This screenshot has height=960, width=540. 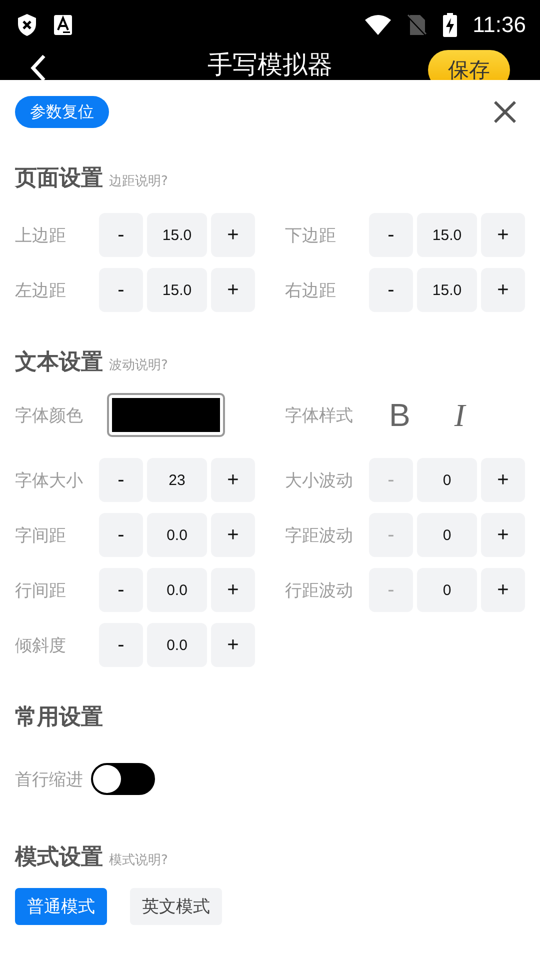 What do you see at coordinates (176, 906) in the screenshot?
I see `mode-tab: 英文模式` at bounding box center [176, 906].